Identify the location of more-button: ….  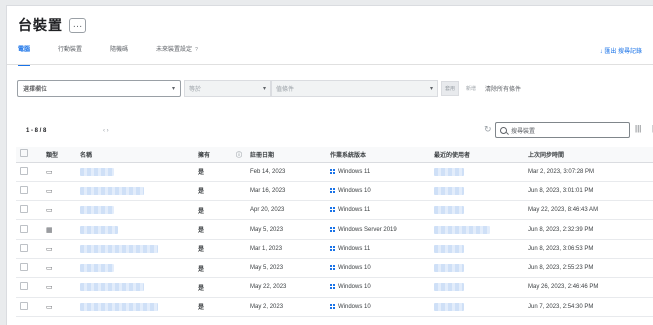
(77, 25).